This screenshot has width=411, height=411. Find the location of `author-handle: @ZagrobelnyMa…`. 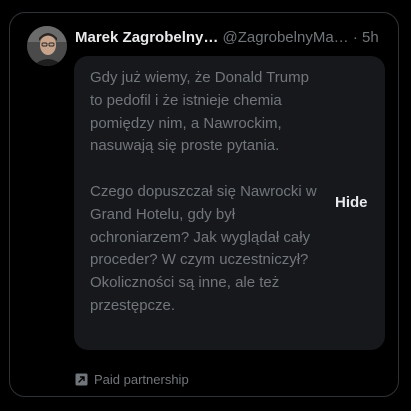

author-handle: @ZagrobelnyMa… is located at coordinates (286, 37).